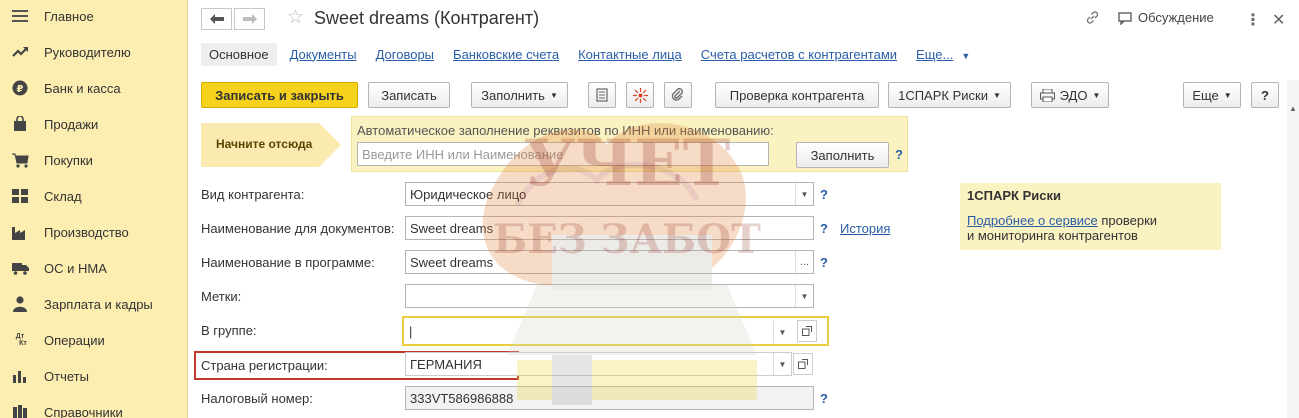 This screenshot has height=418, width=1299. Describe the element at coordinates (807, 331) in the screenshot. I see `open-icon` at that location.